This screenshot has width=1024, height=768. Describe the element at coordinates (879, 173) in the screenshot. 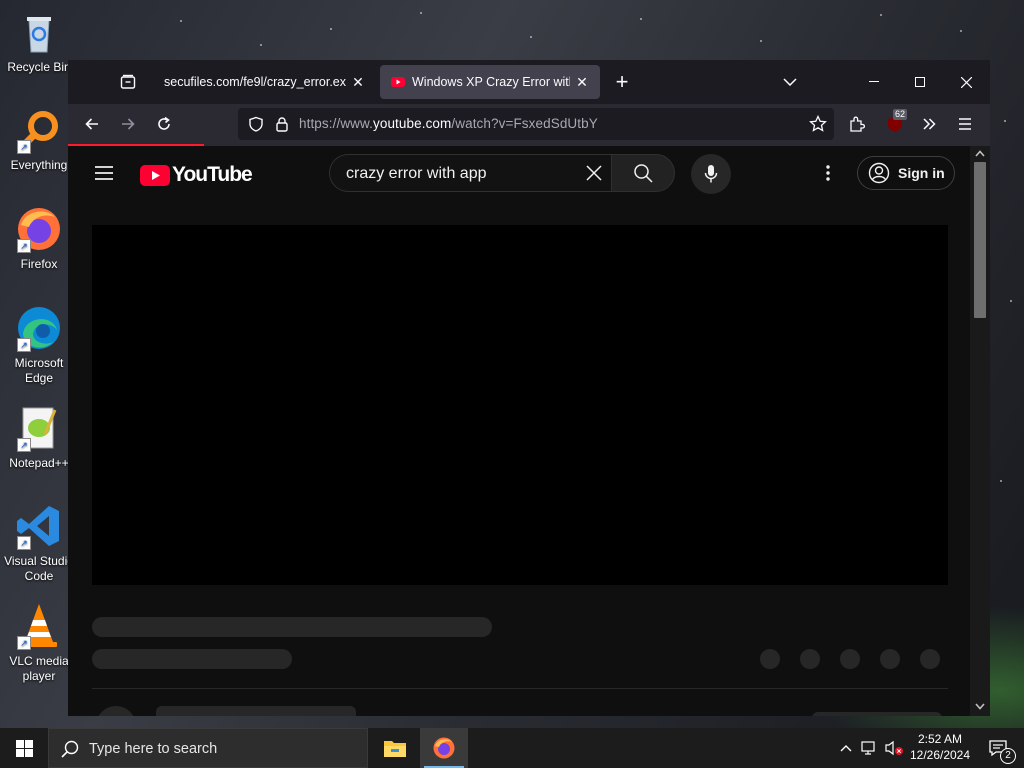

I see `account-circle-icon` at that location.